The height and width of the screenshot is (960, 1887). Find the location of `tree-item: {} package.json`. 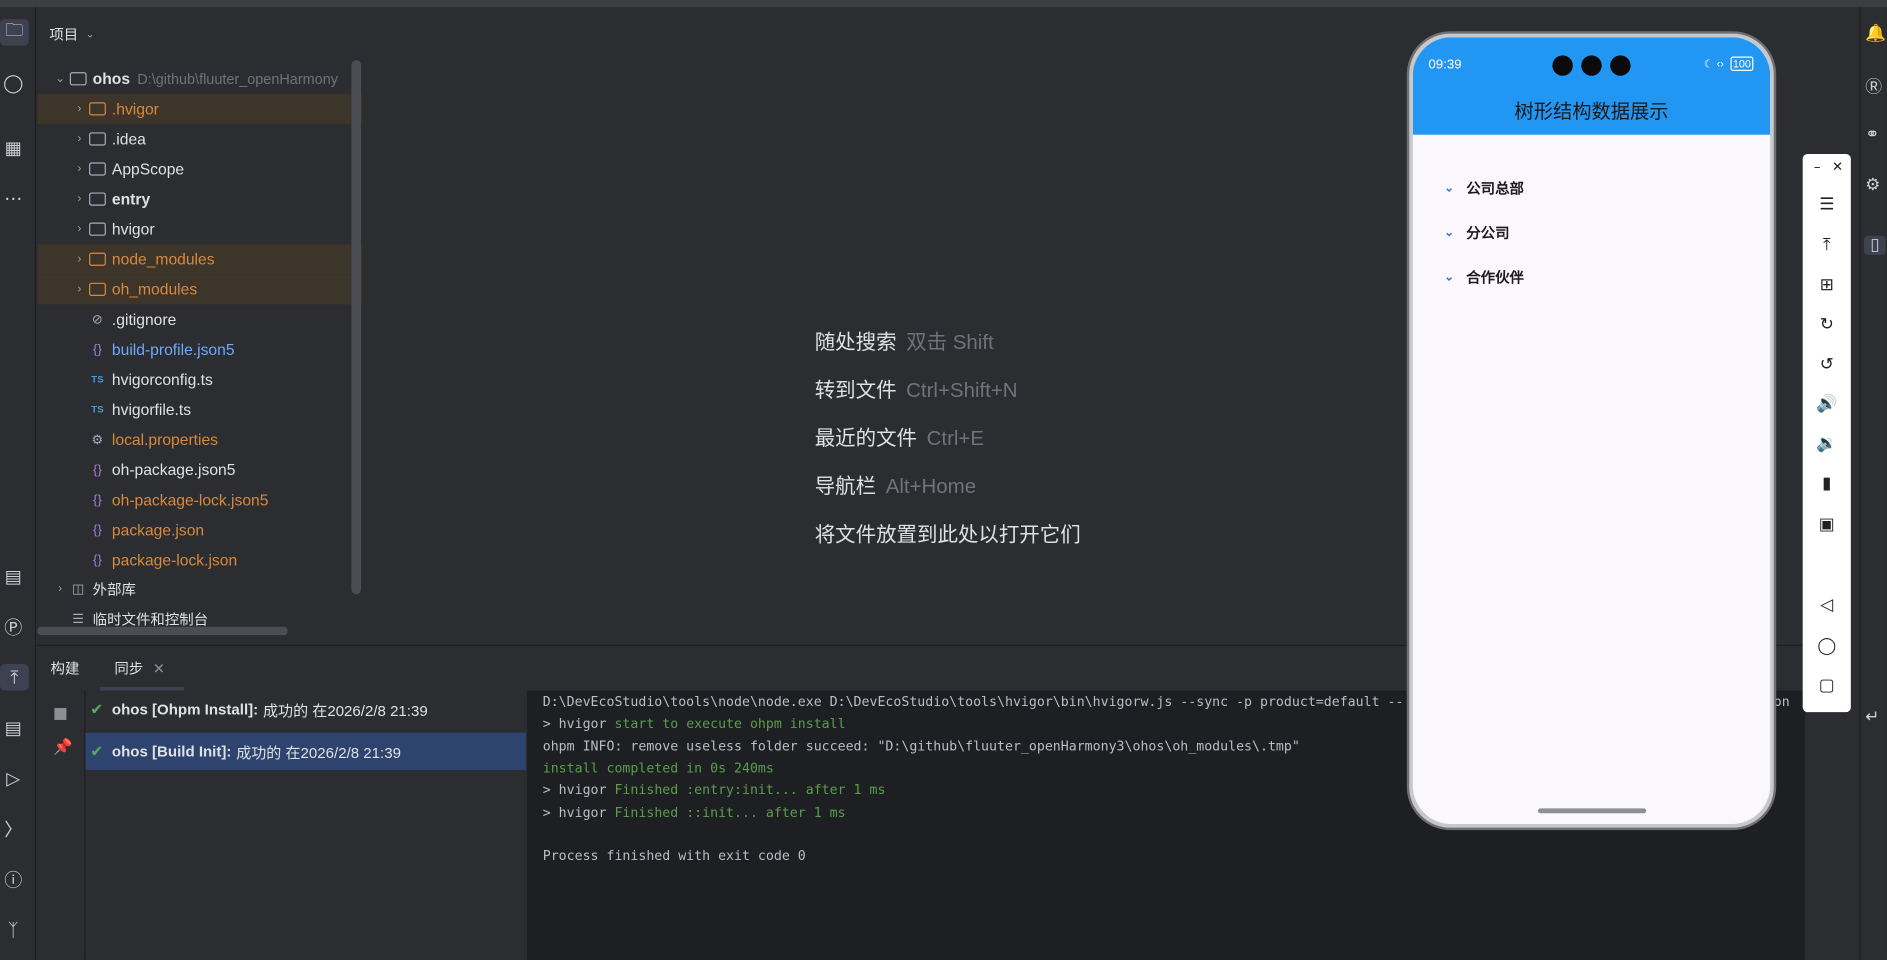

tree-item: {} package.json is located at coordinates (199, 530).